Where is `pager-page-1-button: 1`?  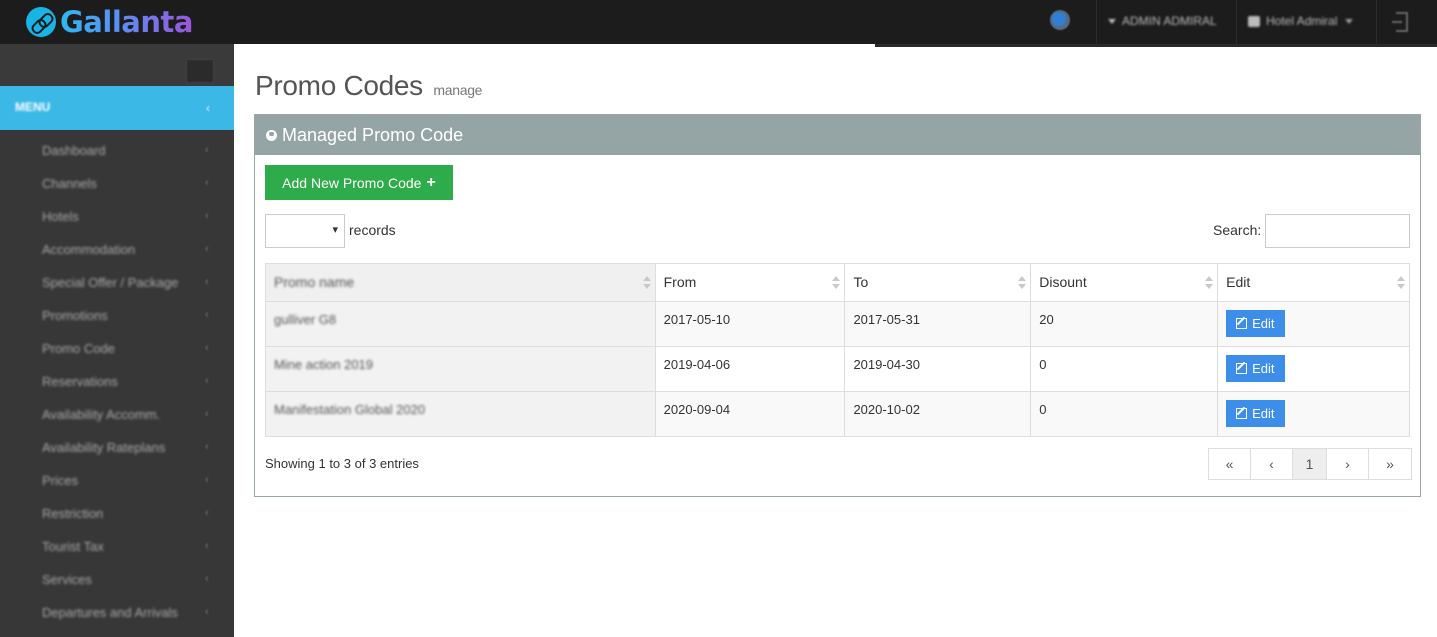 pager-page-1-button: 1 is located at coordinates (1310, 464).